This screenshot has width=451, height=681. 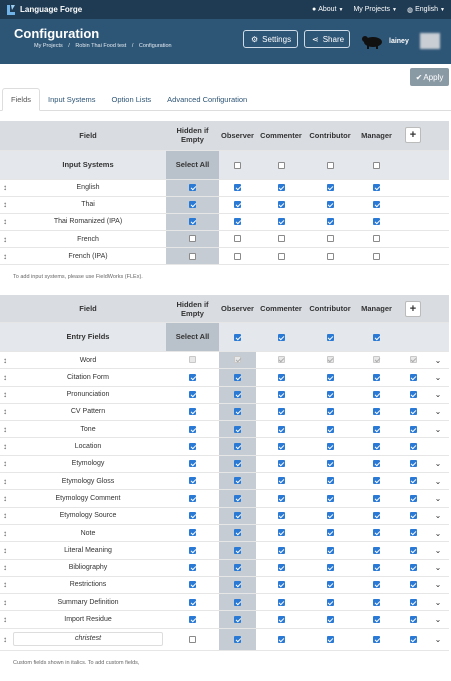 I want to click on custom-field-name-input: christest, so click(x=88, y=639).